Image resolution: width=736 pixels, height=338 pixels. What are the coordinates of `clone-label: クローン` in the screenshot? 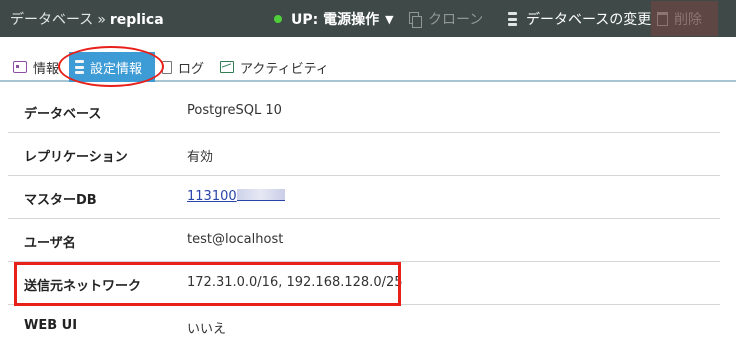 It's located at (456, 20).